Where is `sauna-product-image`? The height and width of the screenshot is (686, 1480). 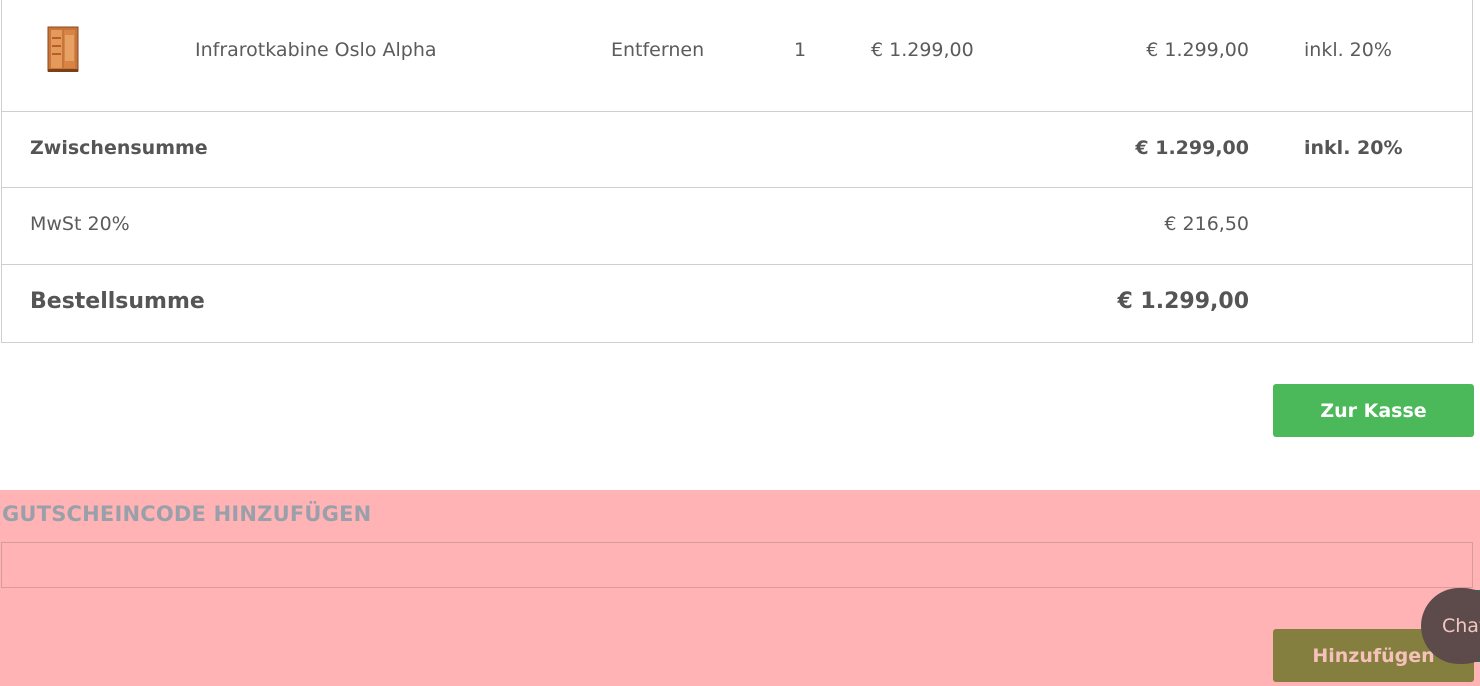 sauna-product-image is located at coordinates (63, 49).